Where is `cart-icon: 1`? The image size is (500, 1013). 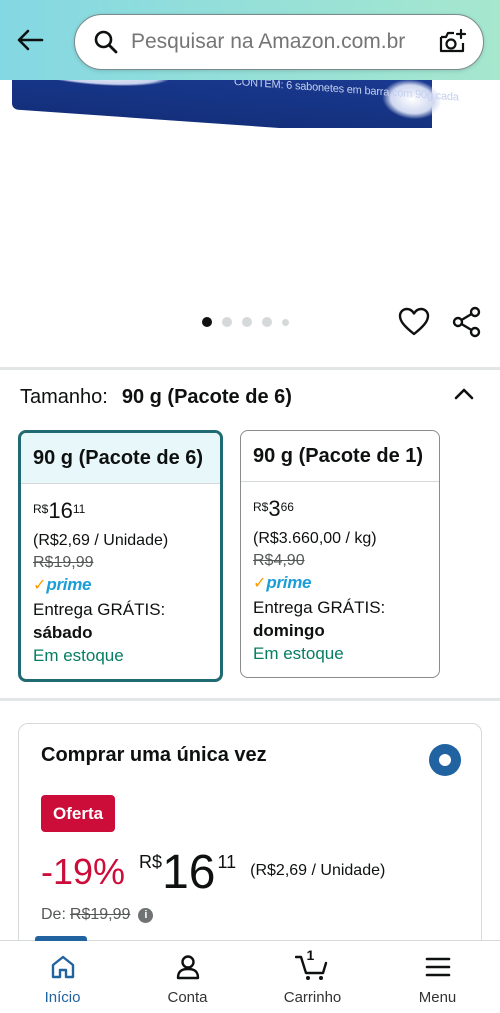 cart-icon: 1 is located at coordinates (312, 964).